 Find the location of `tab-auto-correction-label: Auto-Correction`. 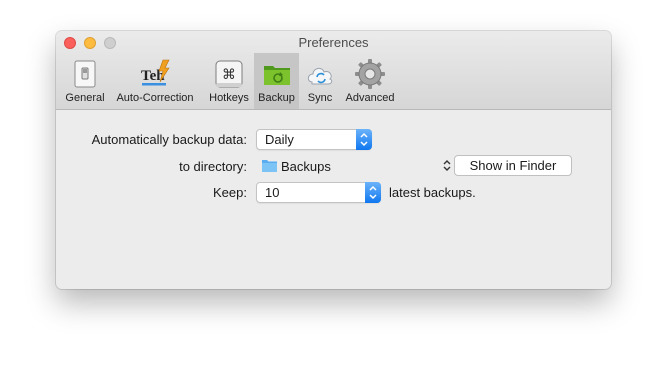

tab-auto-correction-label: Auto-Correction is located at coordinates (155, 98).